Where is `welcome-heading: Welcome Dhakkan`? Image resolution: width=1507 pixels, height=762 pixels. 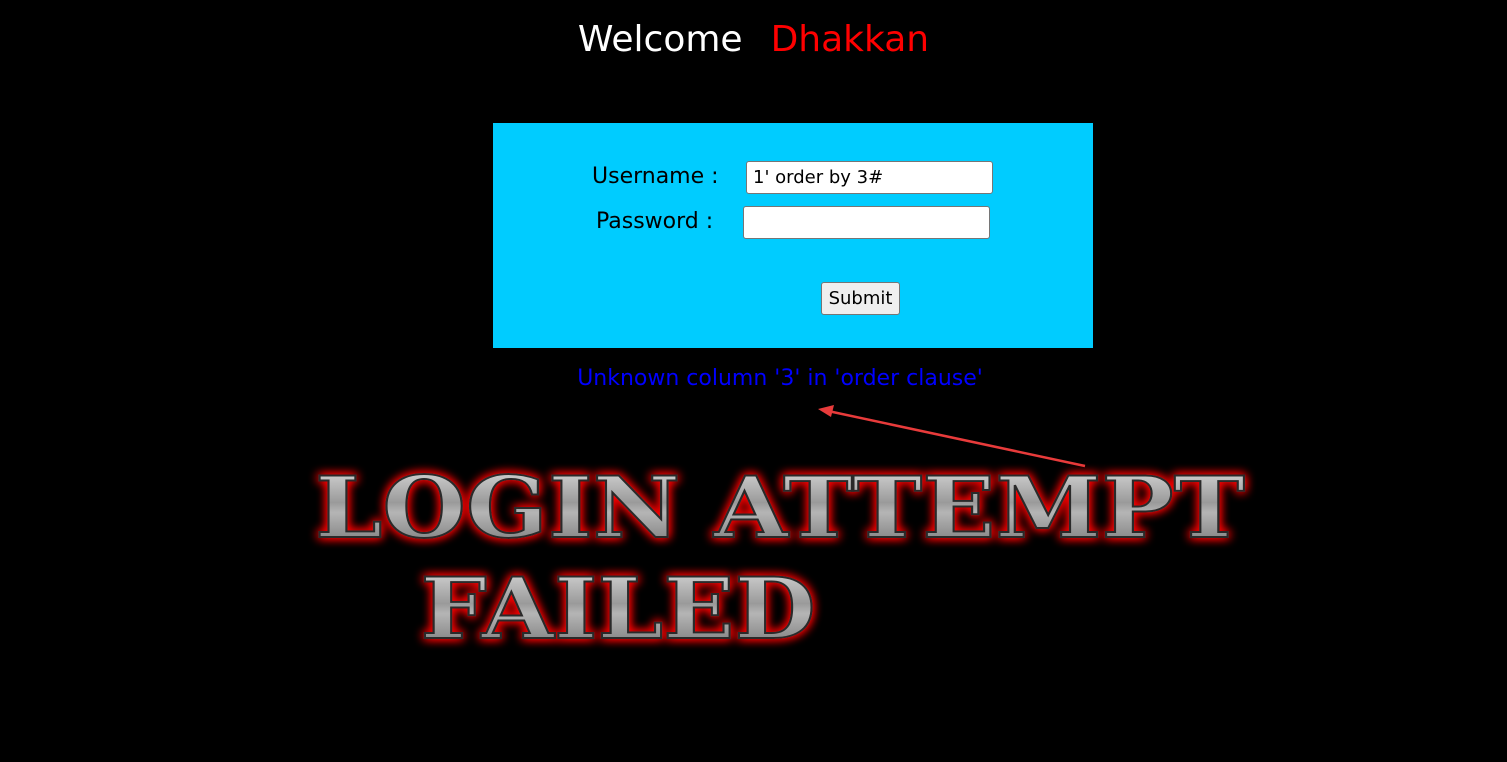
welcome-heading: Welcome Dhakkan is located at coordinates (753, 40).